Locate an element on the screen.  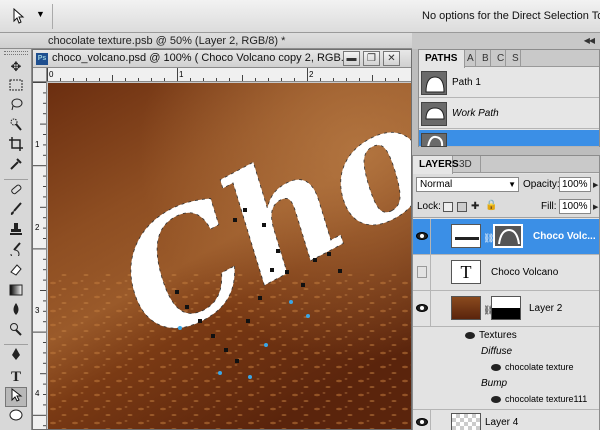
pen-tool-icon is located at coordinates (16, 357).